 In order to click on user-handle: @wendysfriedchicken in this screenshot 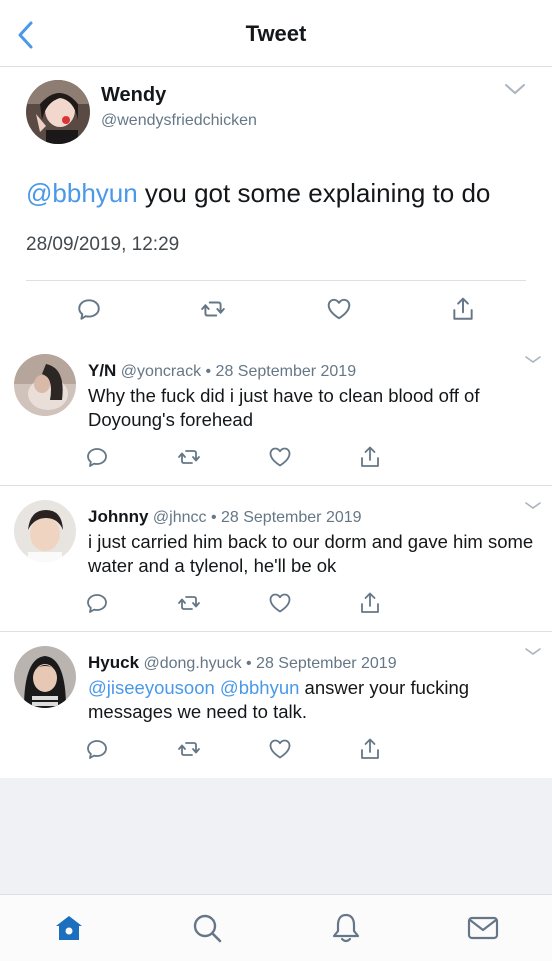, I will do `click(179, 121)`.